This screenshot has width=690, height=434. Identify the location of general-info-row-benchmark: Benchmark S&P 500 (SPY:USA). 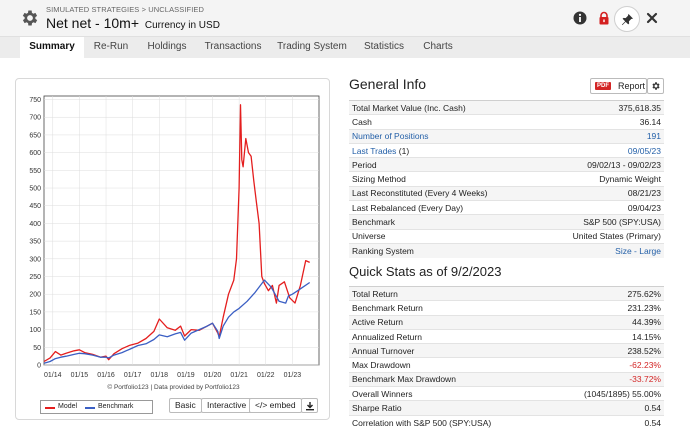
(506, 222).